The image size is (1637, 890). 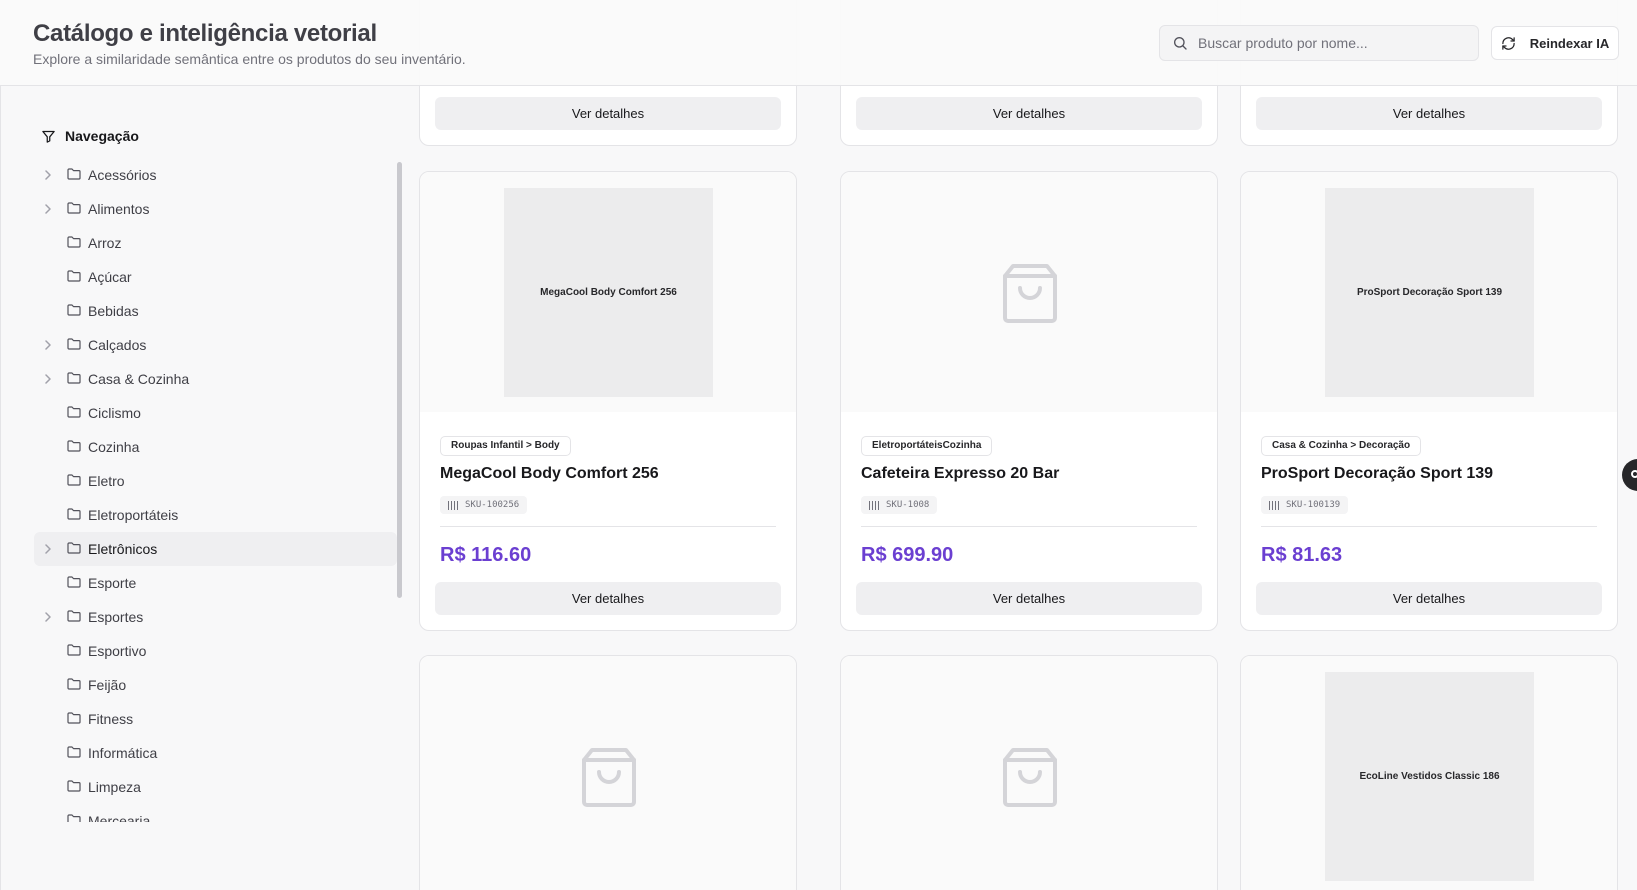 What do you see at coordinates (123, 753) in the screenshot?
I see `sidebar-item-label: Informática` at bounding box center [123, 753].